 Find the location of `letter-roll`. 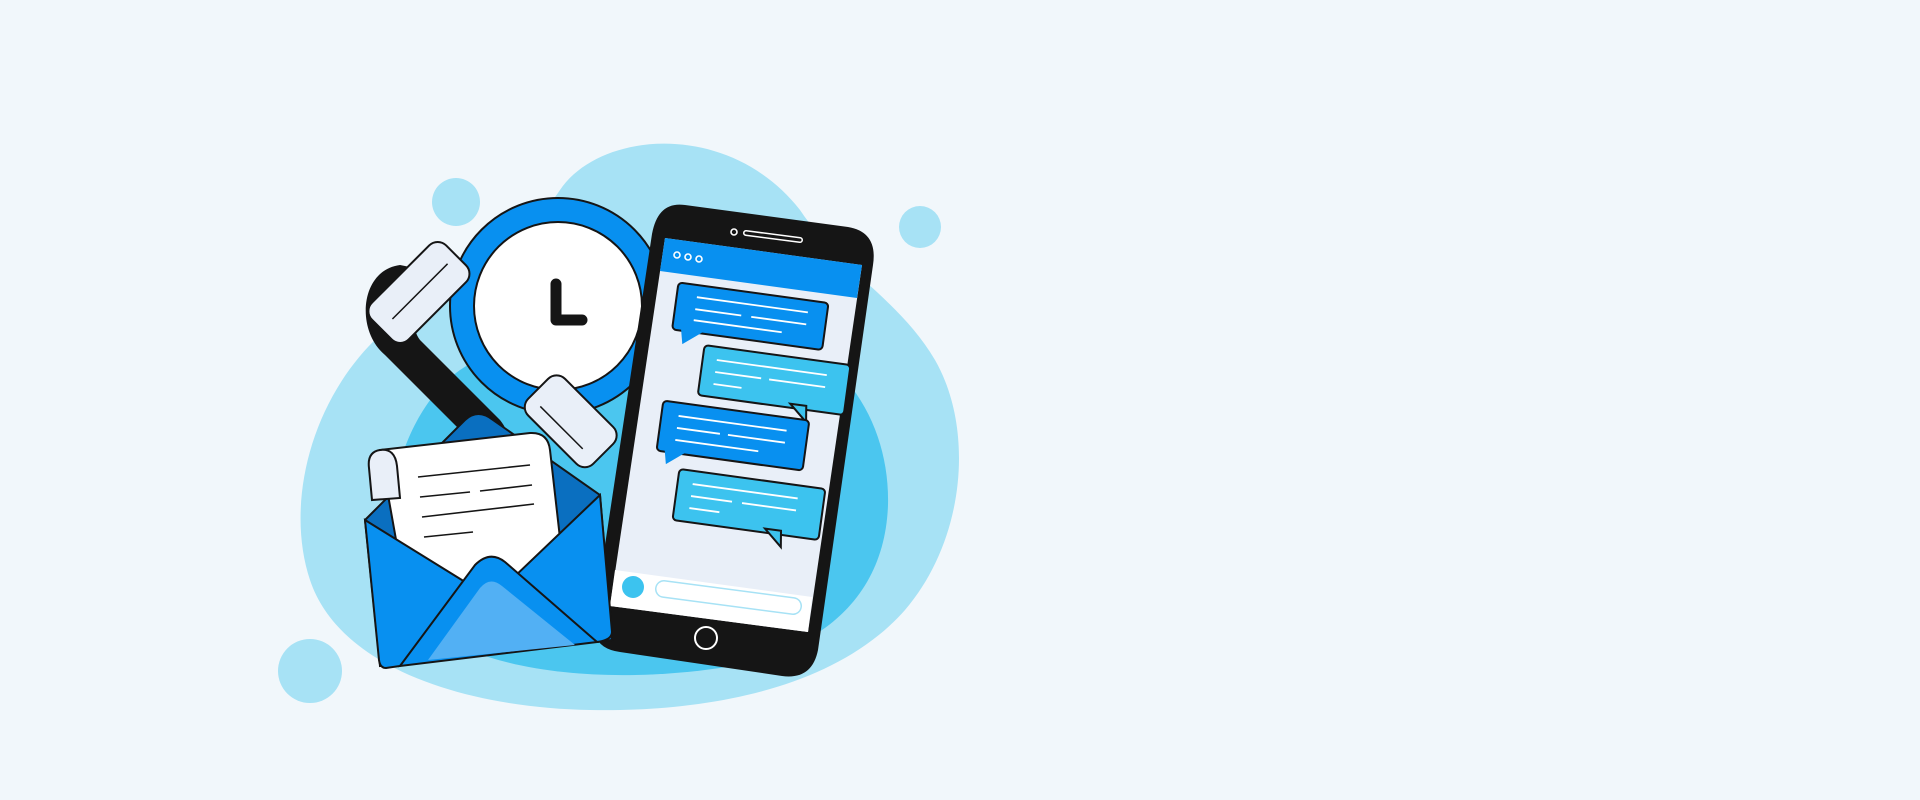

letter-roll is located at coordinates (384, 475).